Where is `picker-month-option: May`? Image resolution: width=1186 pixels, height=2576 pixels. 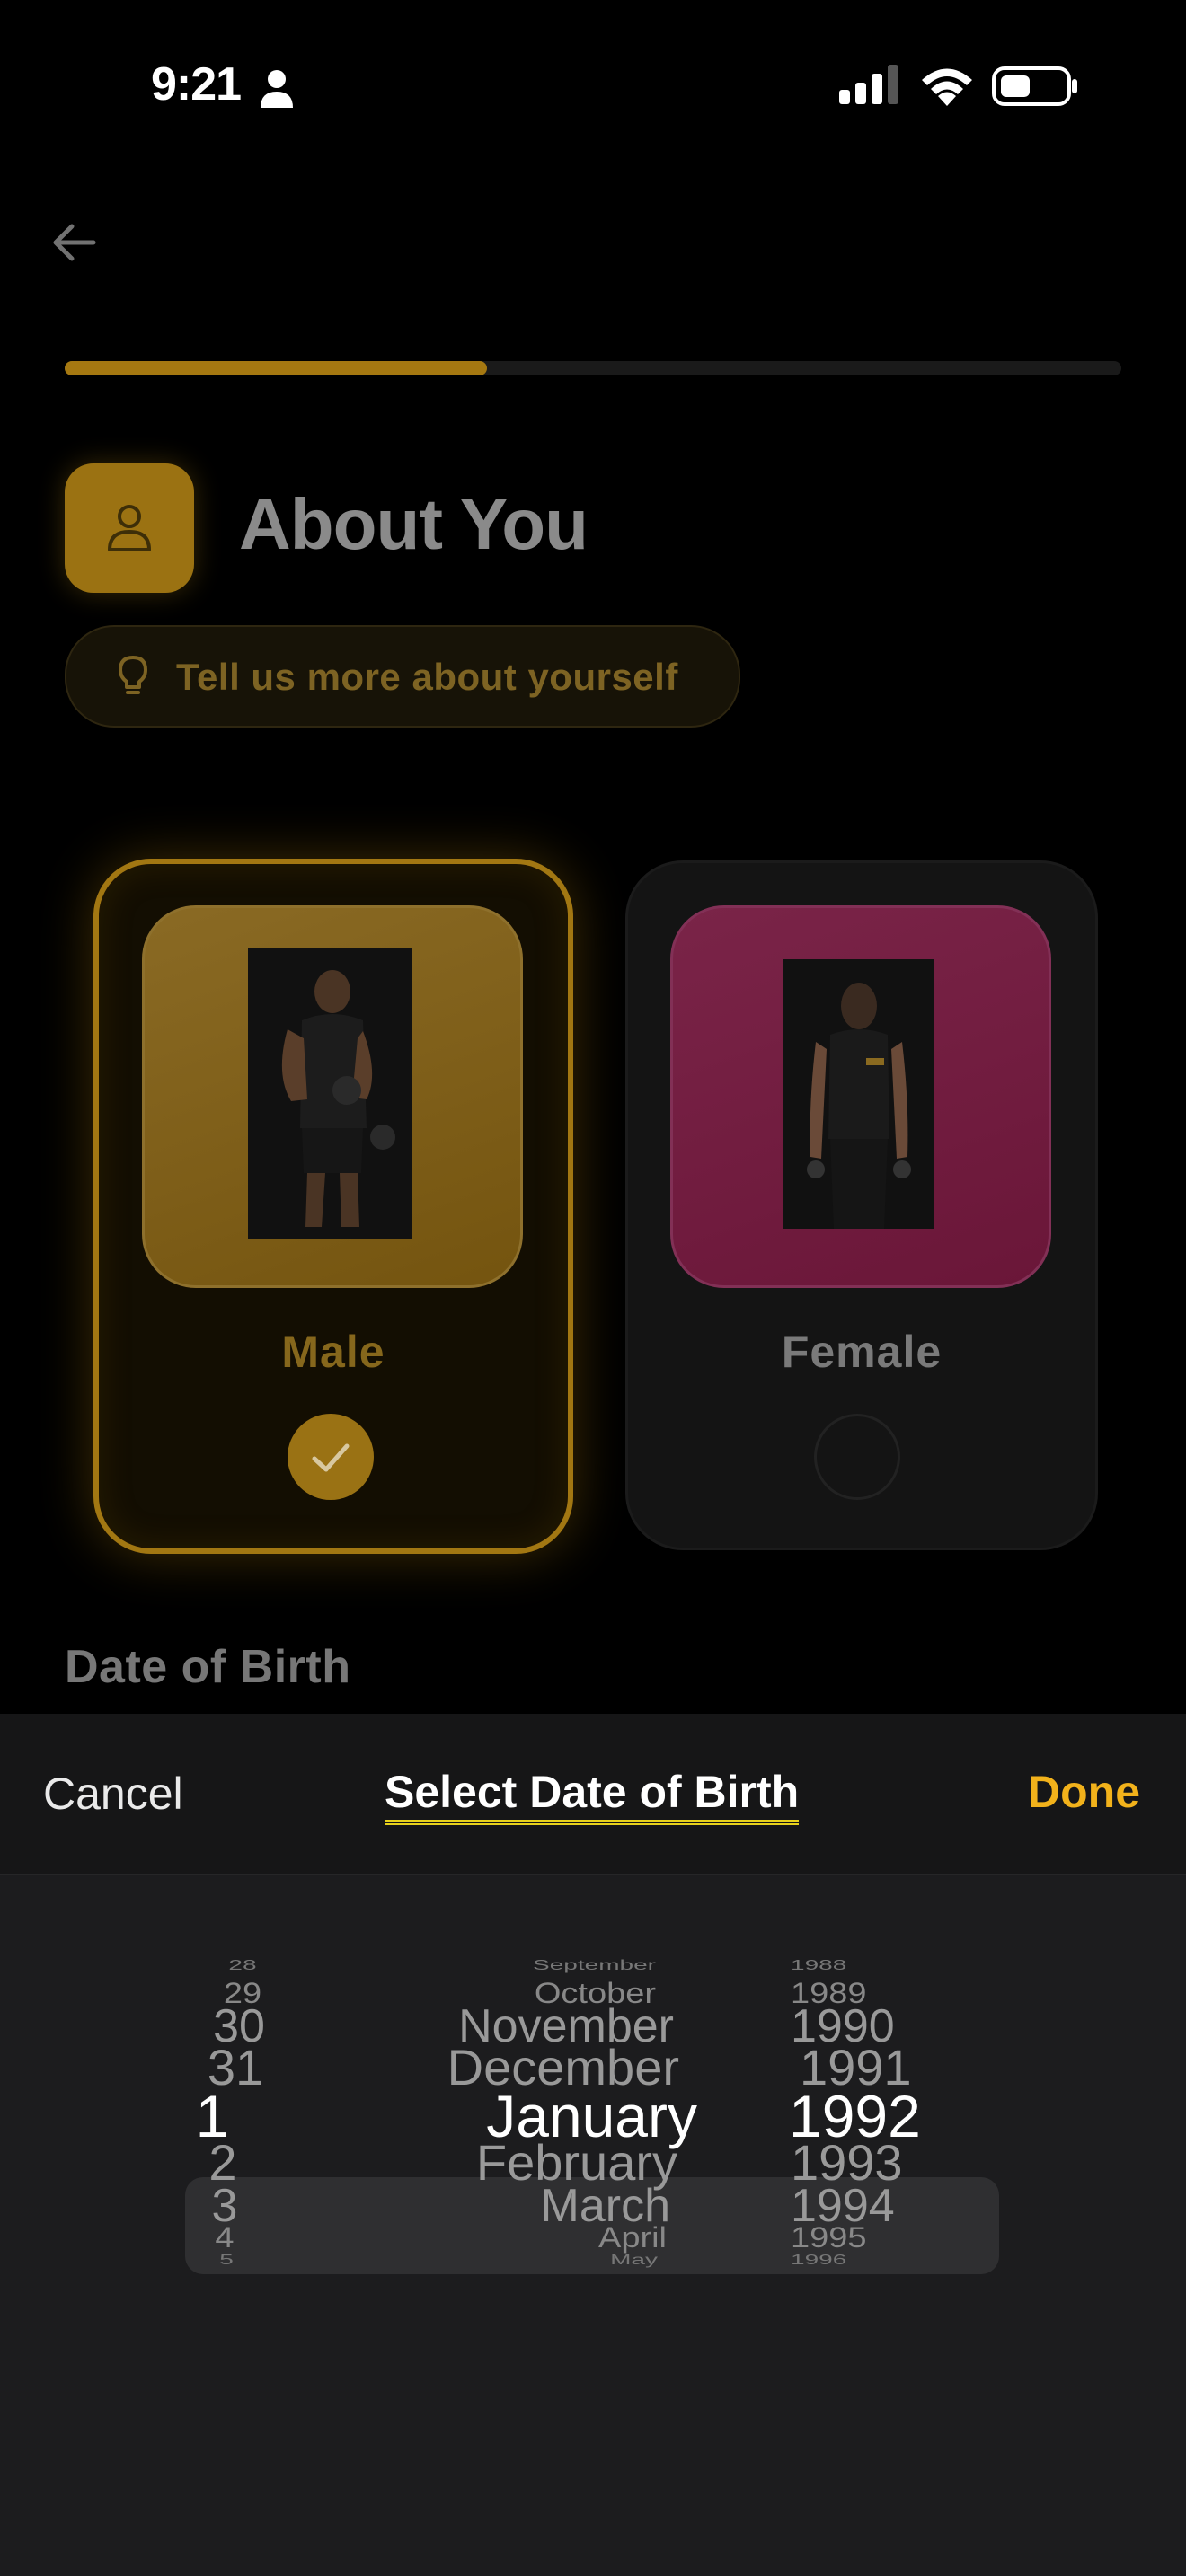 picker-month-option: May is located at coordinates (469, 2259).